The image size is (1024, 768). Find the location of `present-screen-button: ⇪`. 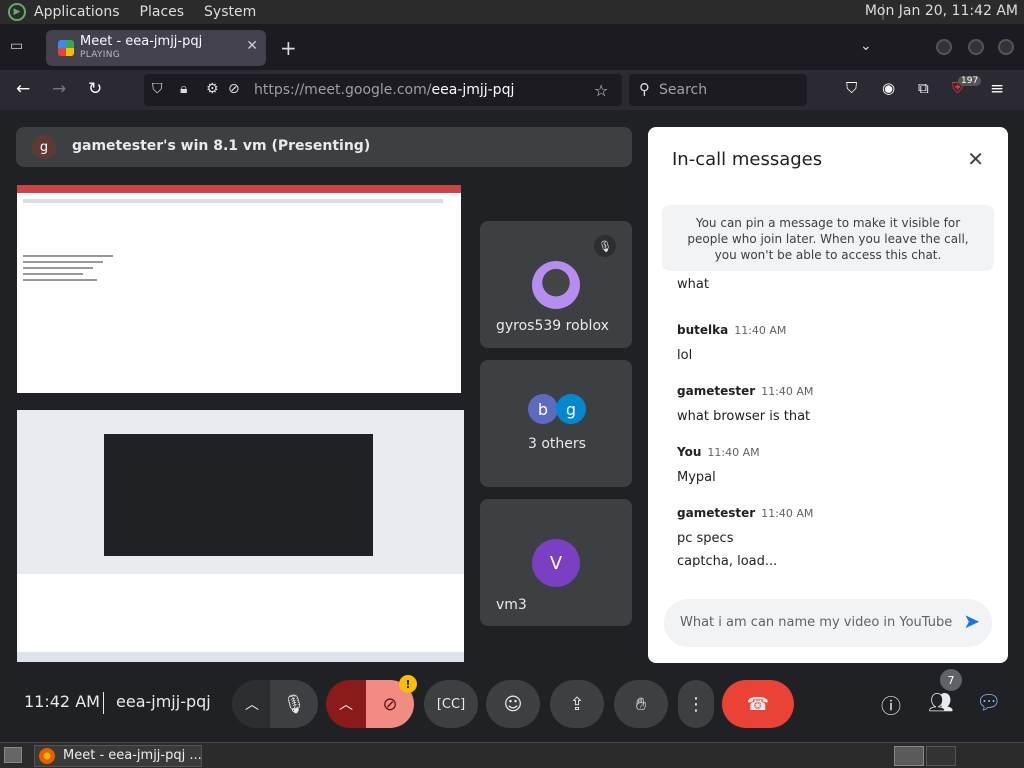

present-screen-button: ⇪ is located at coordinates (577, 704).